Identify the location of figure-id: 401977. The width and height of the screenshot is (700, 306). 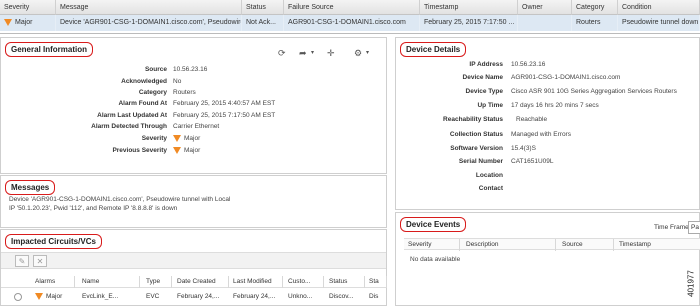
(690, 284).